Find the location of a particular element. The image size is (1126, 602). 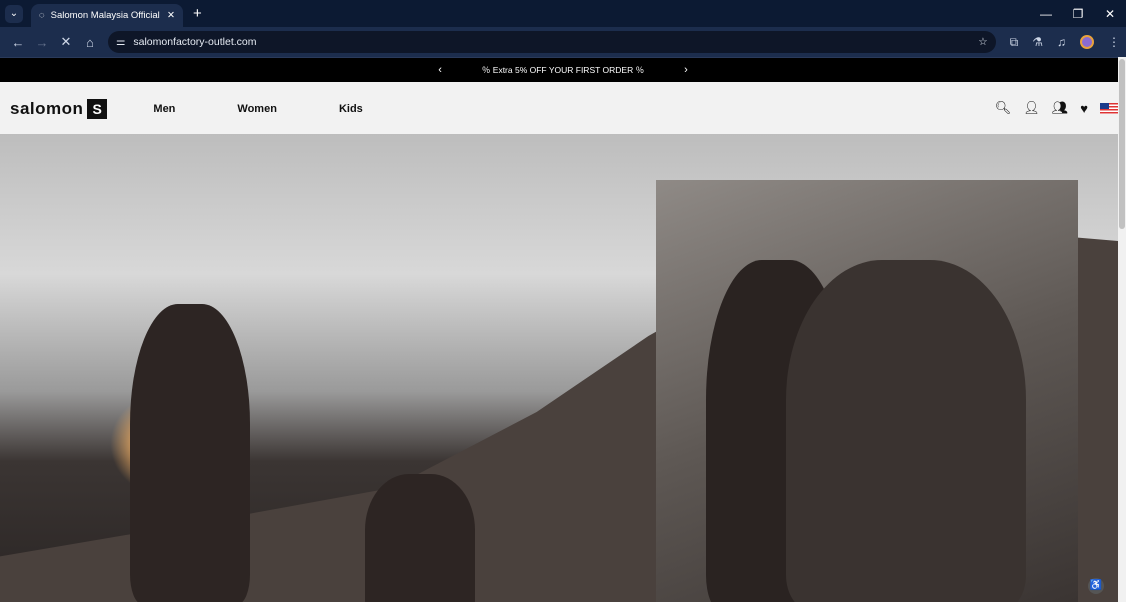

logo-mark: S is located at coordinates (97, 108).